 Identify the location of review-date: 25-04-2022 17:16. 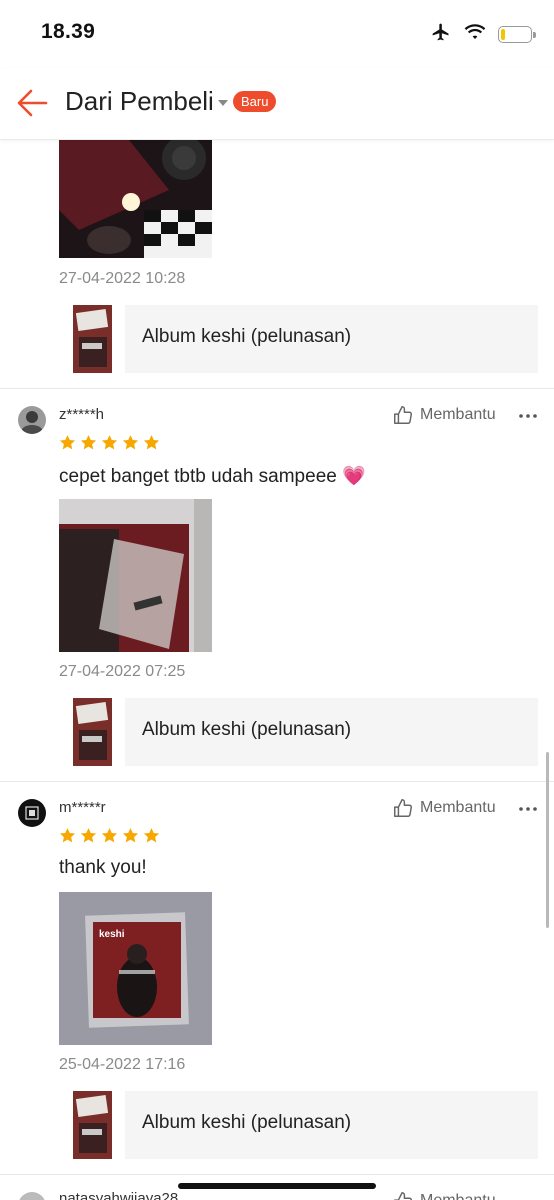
(122, 1064).